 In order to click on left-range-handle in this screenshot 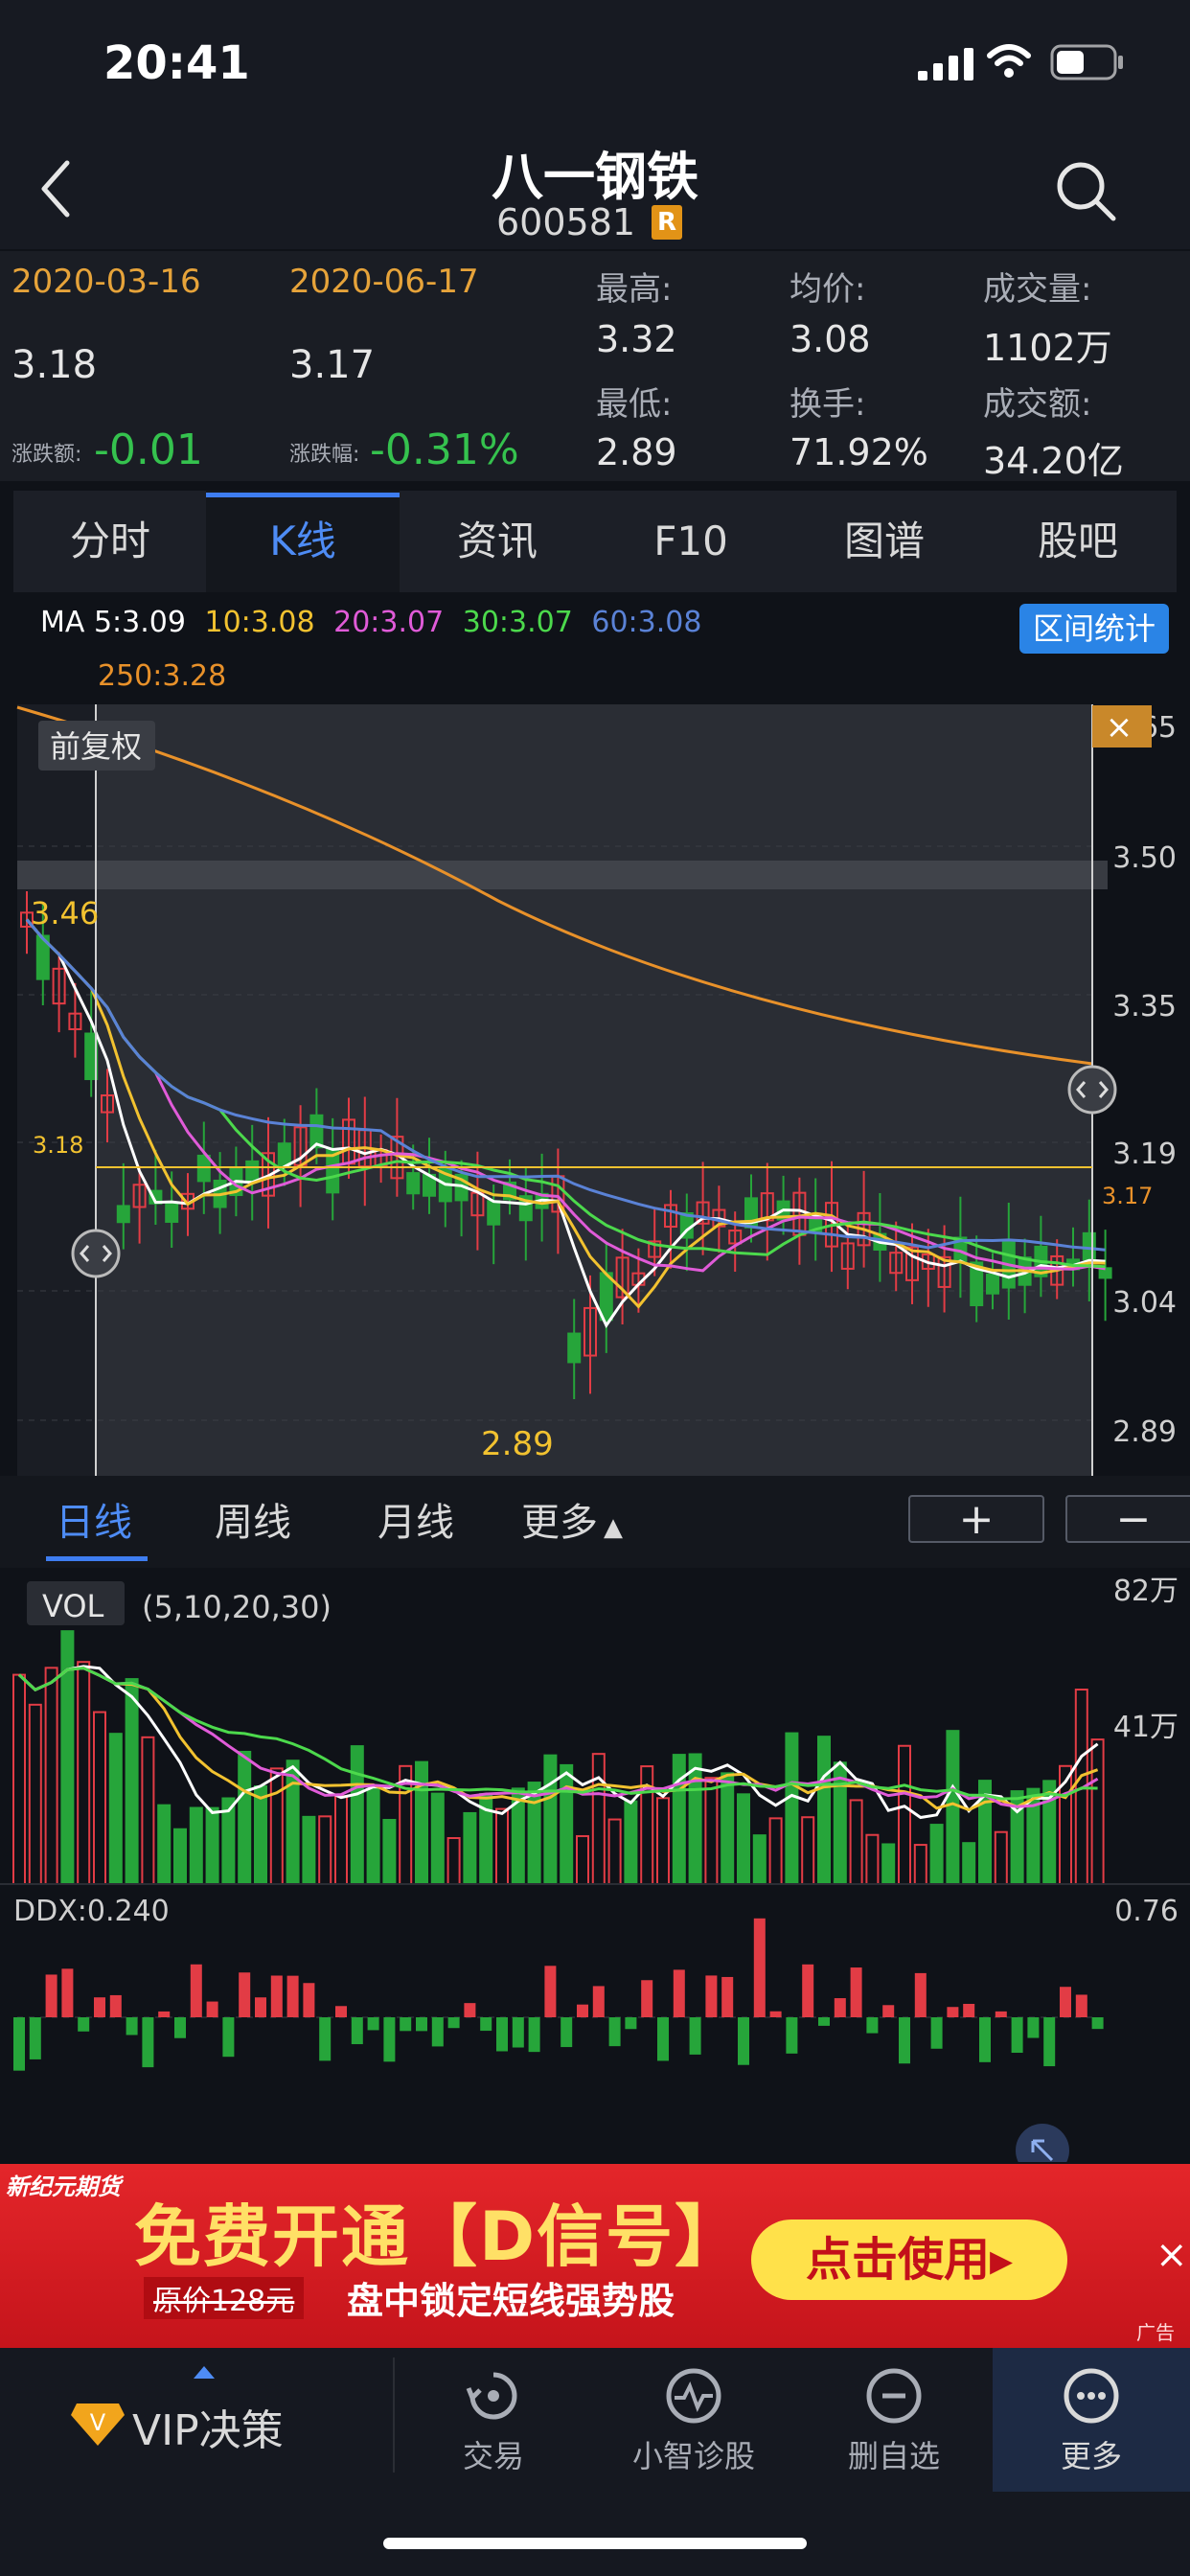, I will do `click(96, 1253)`.